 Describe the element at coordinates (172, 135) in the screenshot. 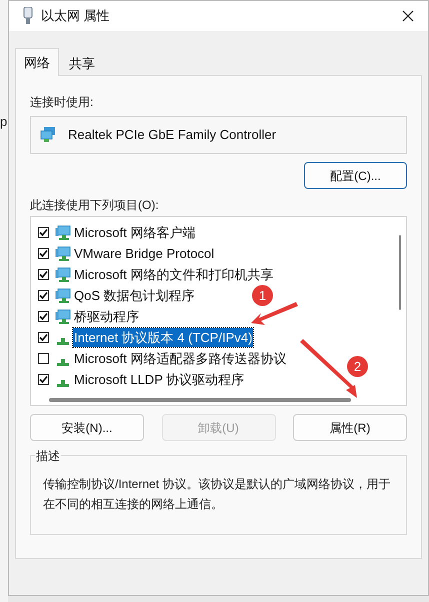

I see `adapter-name: Realtek PCIe GbE Family Controller` at that location.